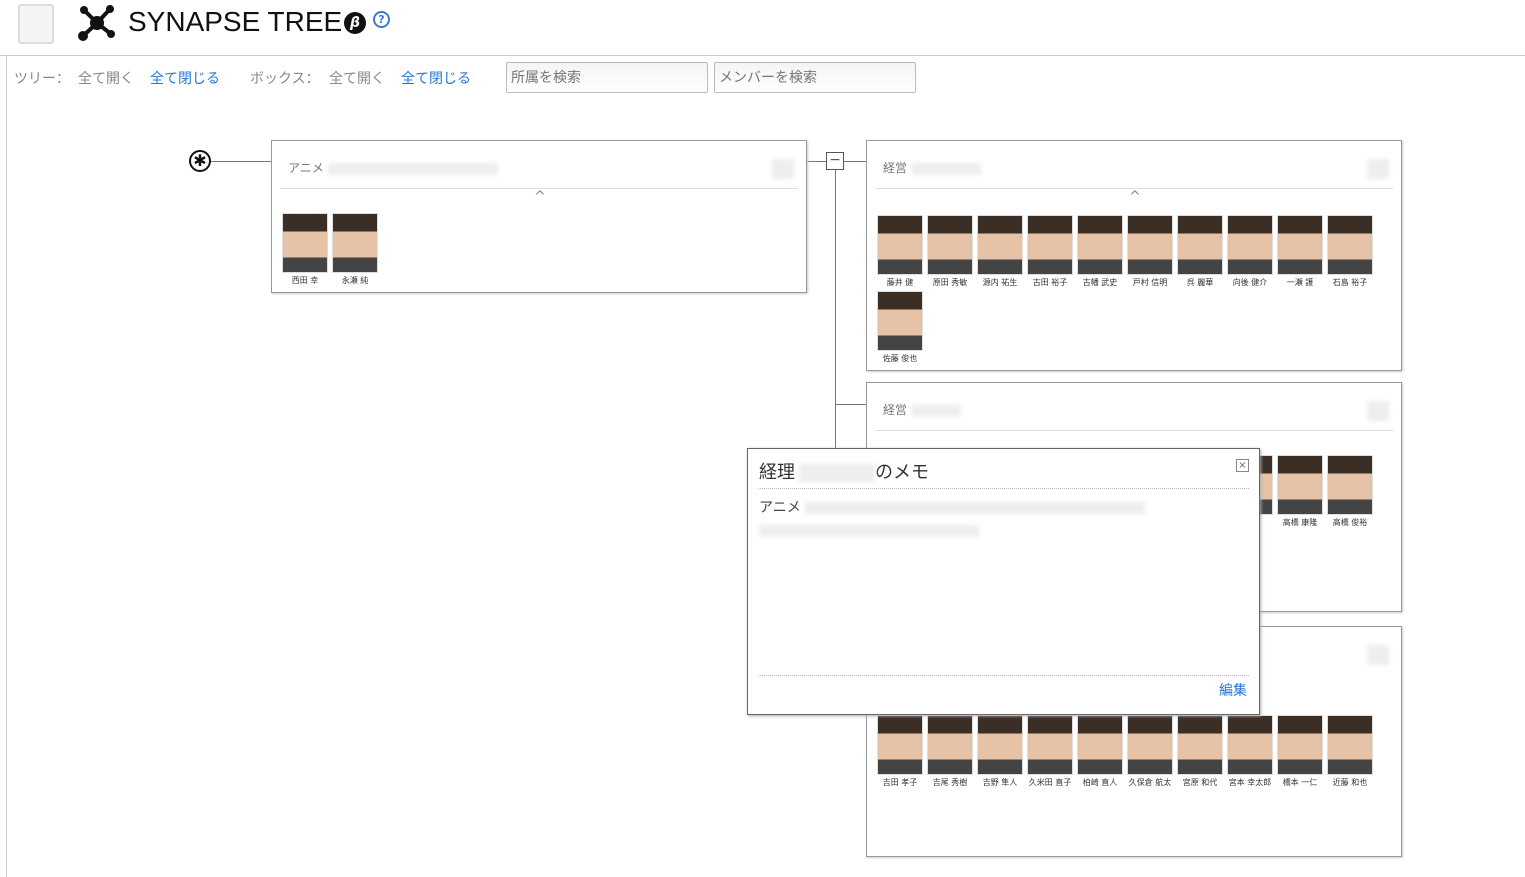 This screenshot has width=1525, height=877. I want to click on member-card: 向後 健介, so click(1250, 251).